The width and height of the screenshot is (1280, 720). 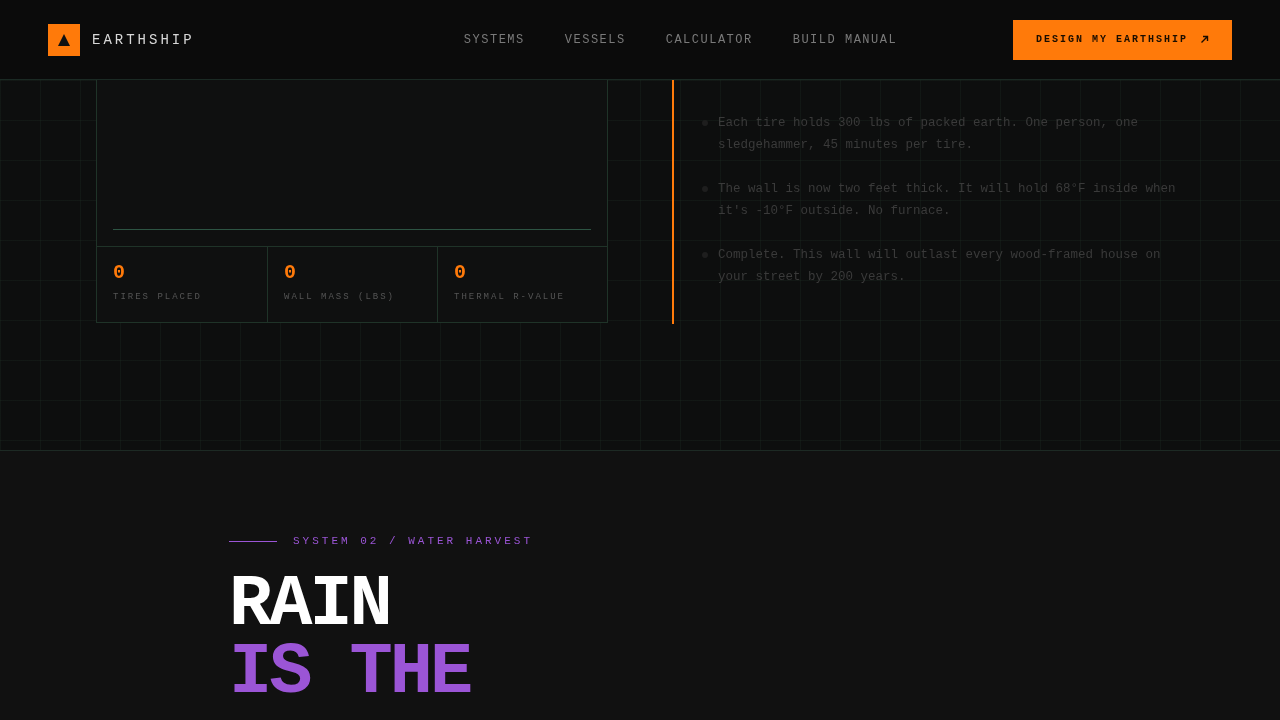 I want to click on nav-link: BUILD MANUAL, so click(x=845, y=39).